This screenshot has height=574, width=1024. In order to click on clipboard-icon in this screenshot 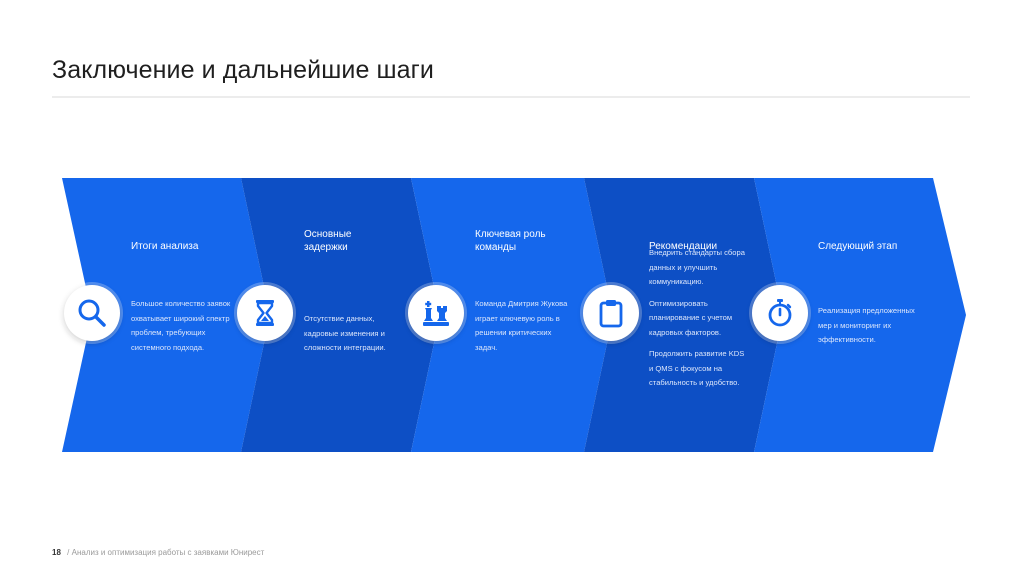, I will do `click(611, 314)`.